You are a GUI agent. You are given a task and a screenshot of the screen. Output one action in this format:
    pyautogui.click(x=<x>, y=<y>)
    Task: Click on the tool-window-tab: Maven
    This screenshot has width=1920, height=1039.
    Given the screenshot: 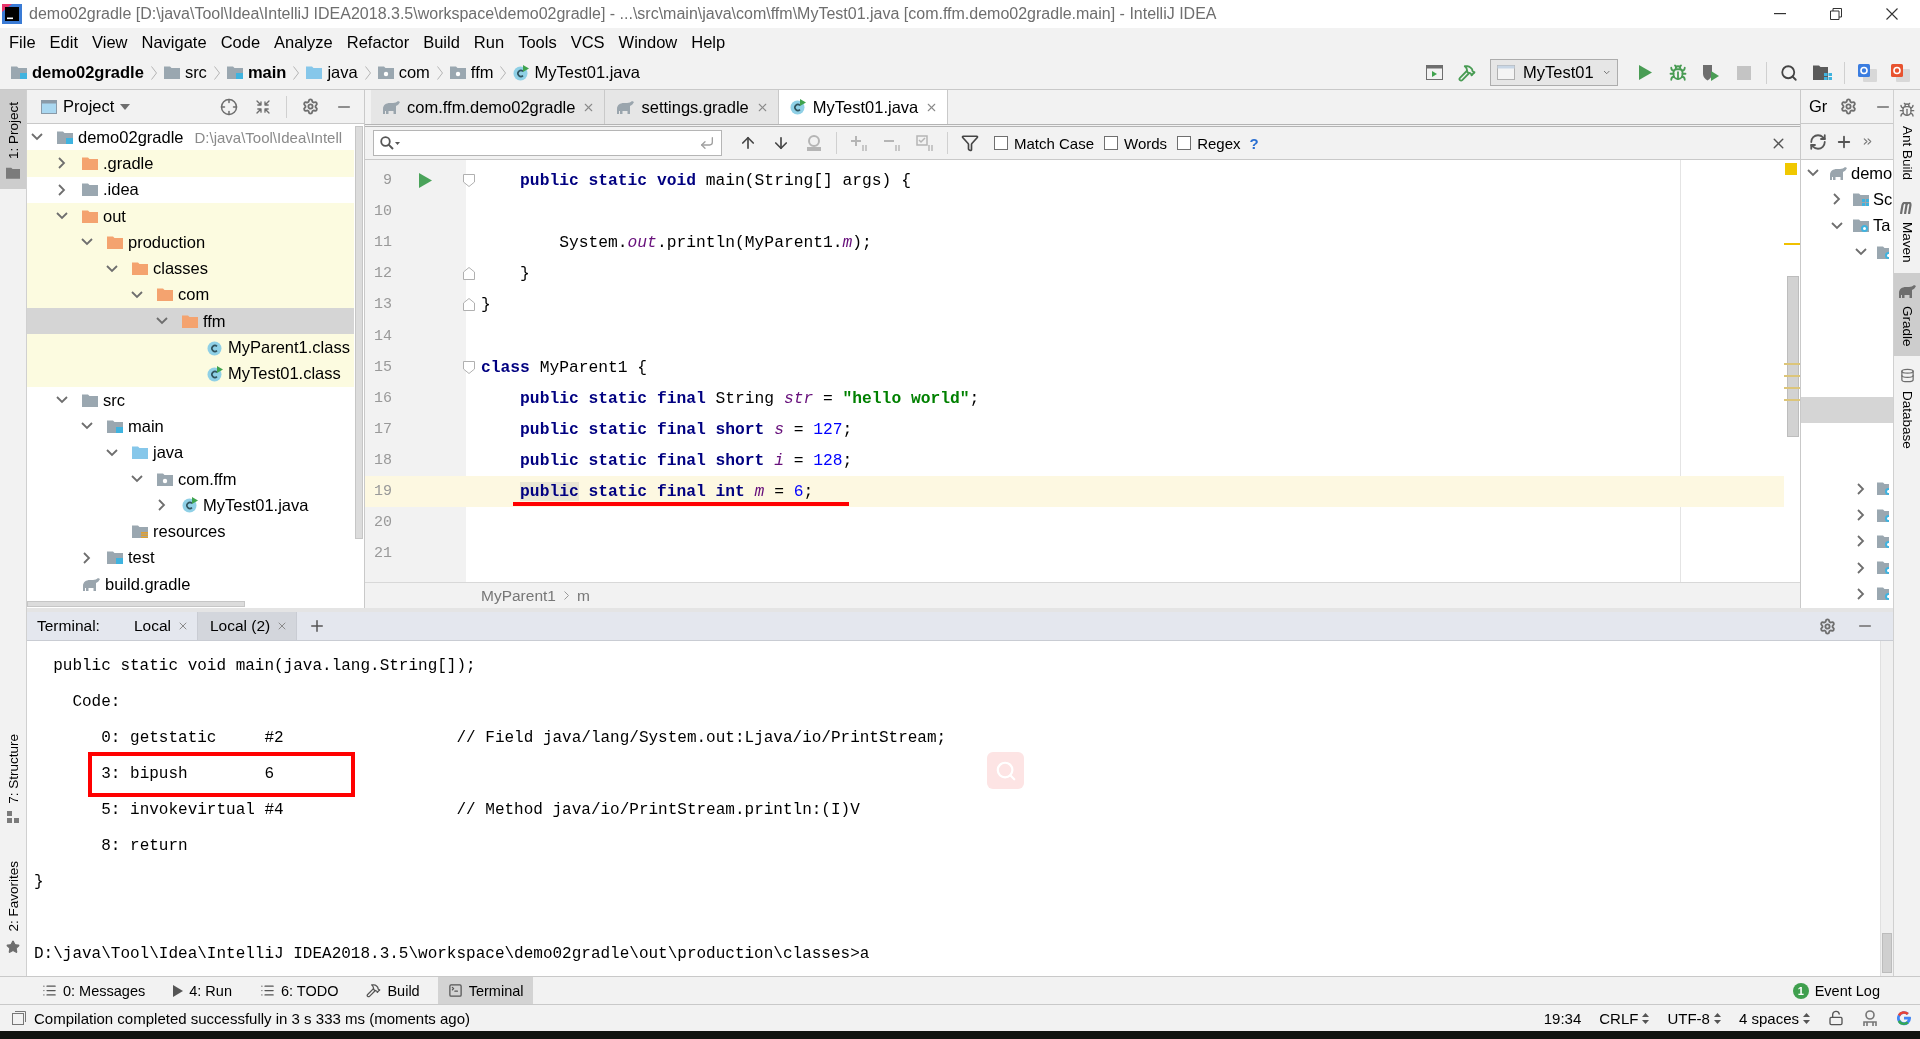 What is the action you would take?
    pyautogui.click(x=1907, y=231)
    